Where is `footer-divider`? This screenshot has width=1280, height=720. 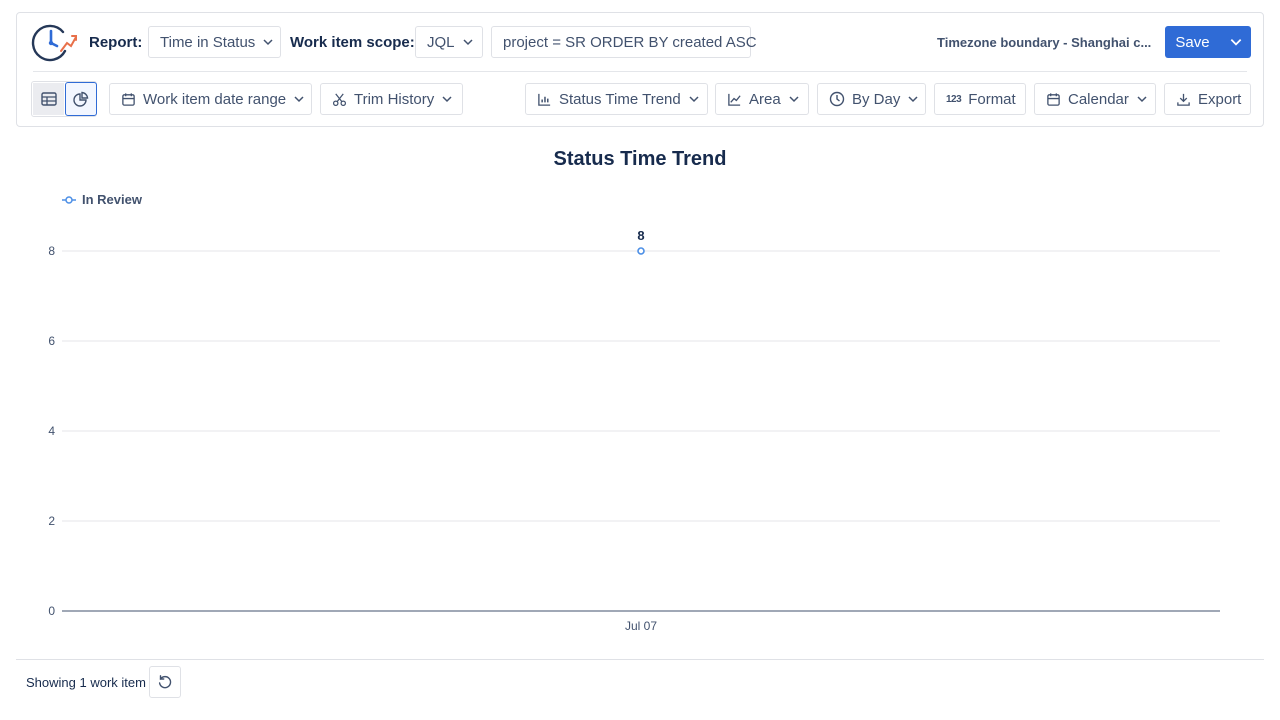
footer-divider is located at coordinates (640, 659).